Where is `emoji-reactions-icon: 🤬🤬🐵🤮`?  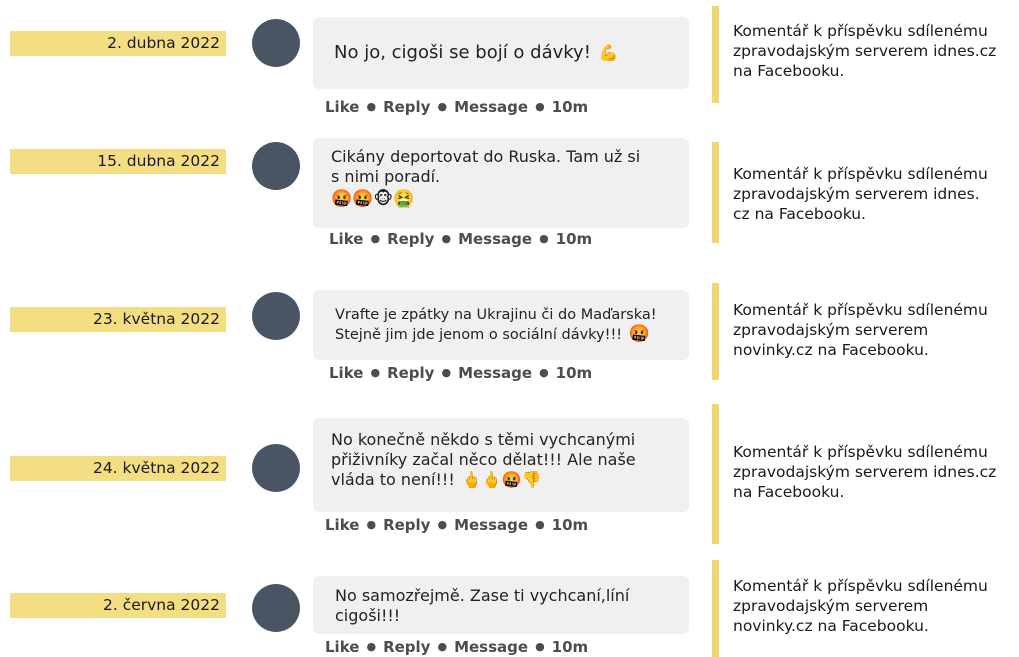 emoji-reactions-icon: 🤬🤬🐵🤮 is located at coordinates (373, 199).